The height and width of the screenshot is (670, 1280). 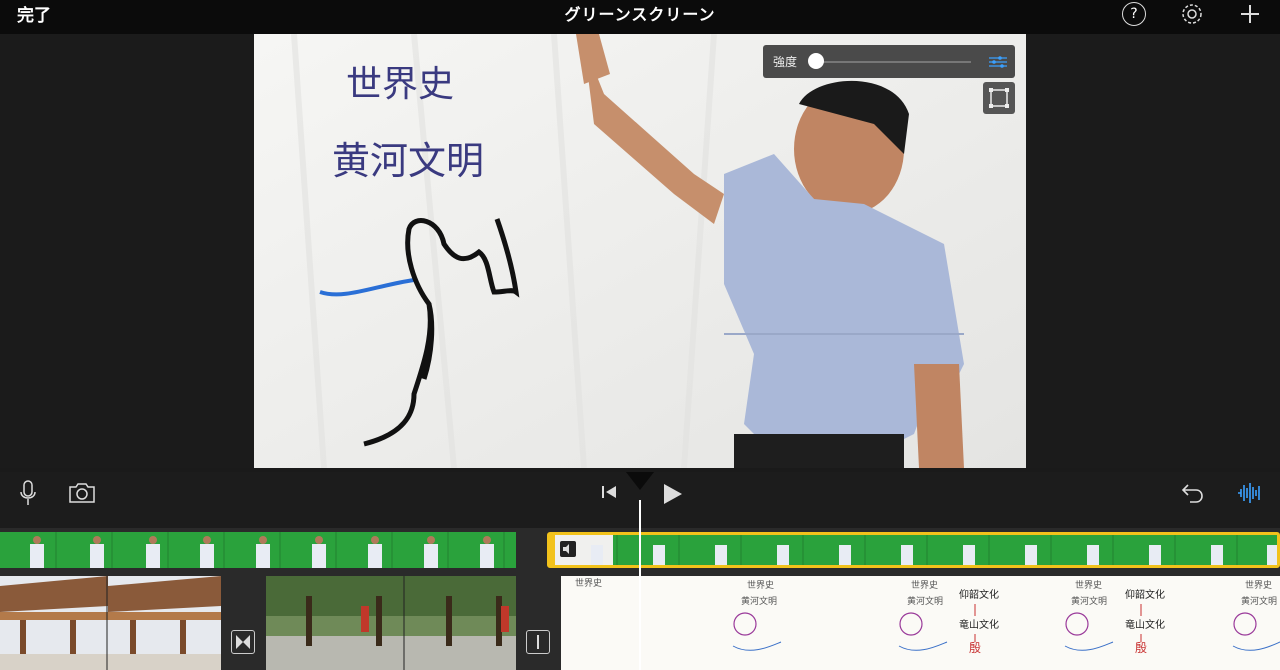 I want to click on strength-slider-knob, so click(x=816, y=61).